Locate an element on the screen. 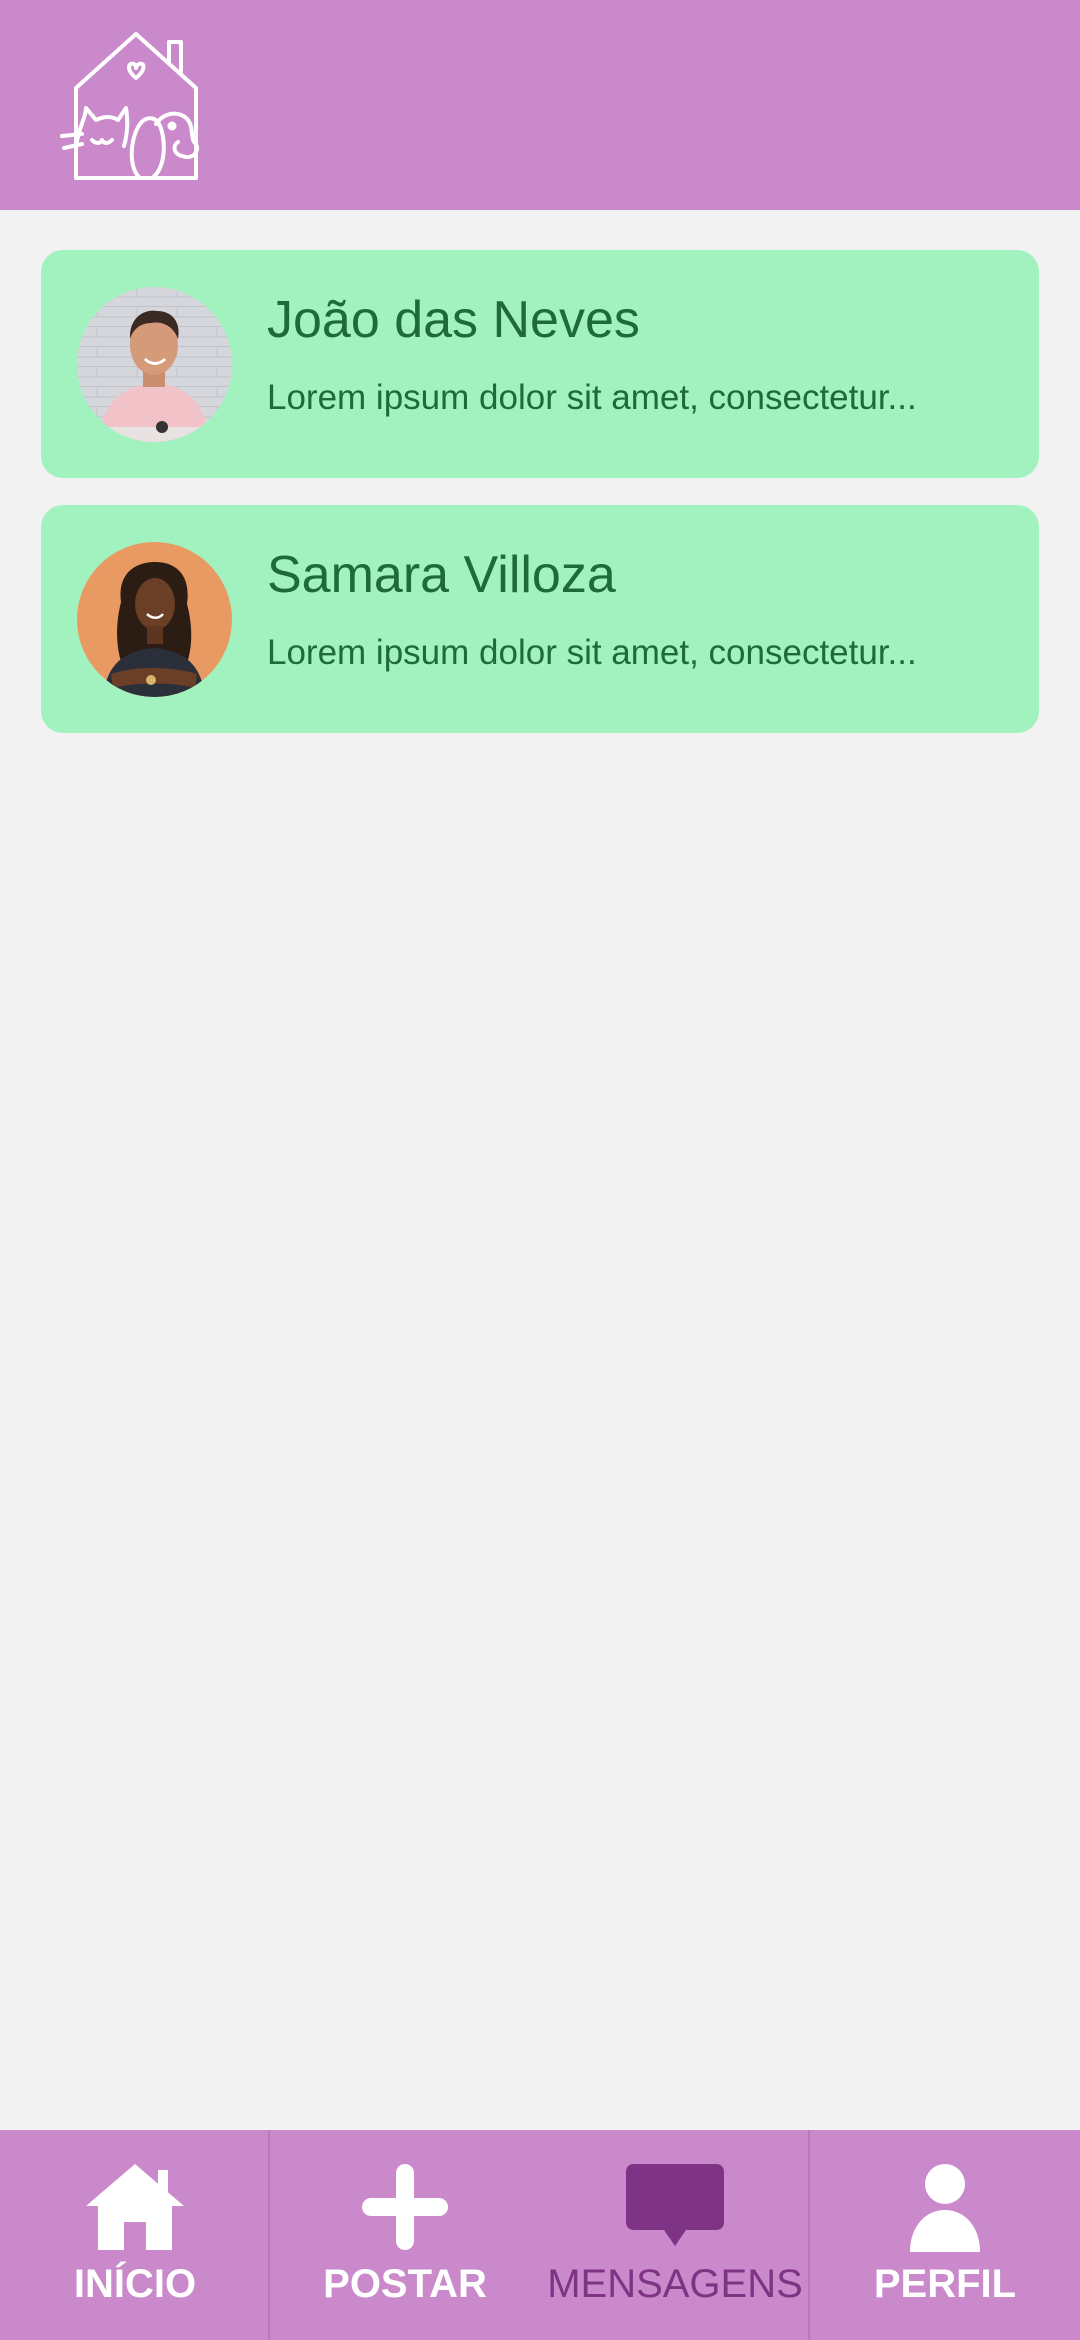 This screenshot has height=2340, width=1080. chat-bubble-icon is located at coordinates (675, 2207).